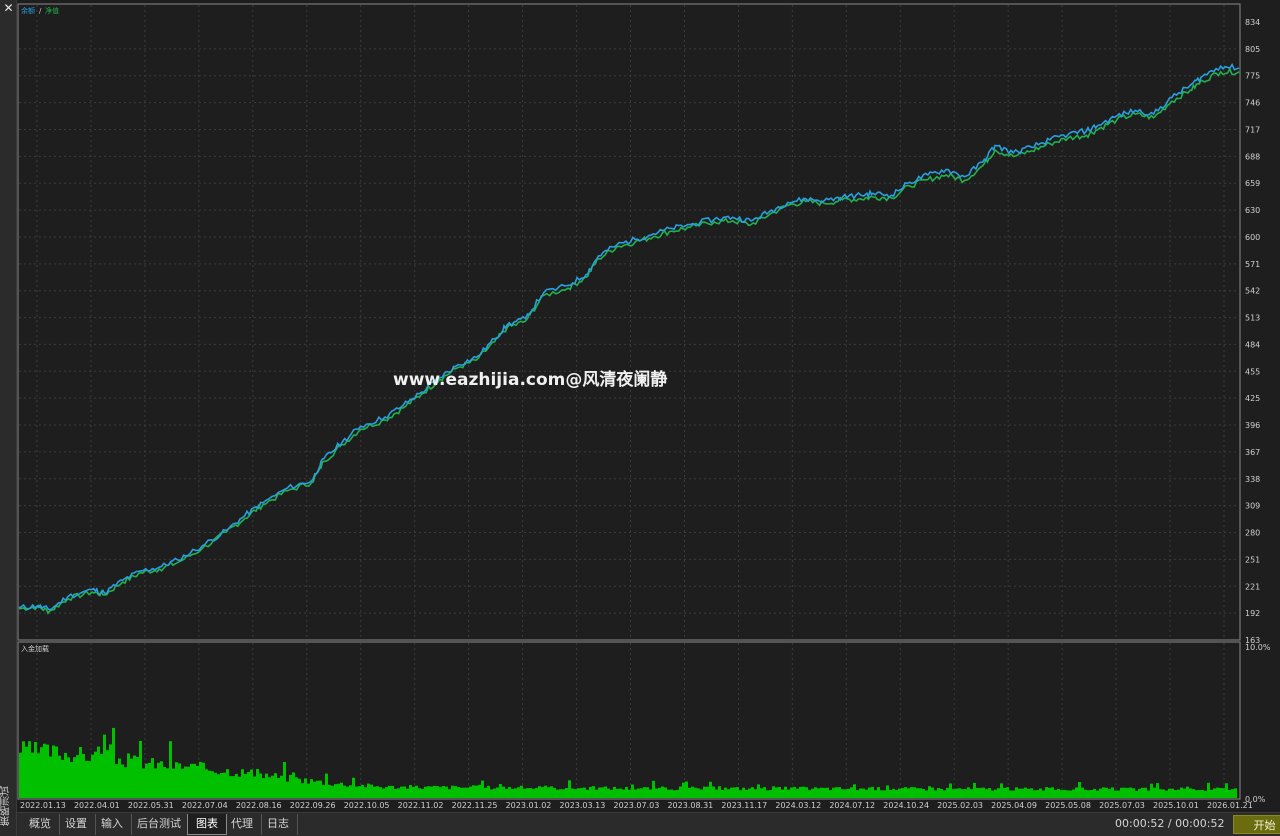 The width and height of the screenshot is (1280, 836). Describe the element at coordinates (1252, 22) in the screenshot. I see `y-tick-label: 834` at that location.